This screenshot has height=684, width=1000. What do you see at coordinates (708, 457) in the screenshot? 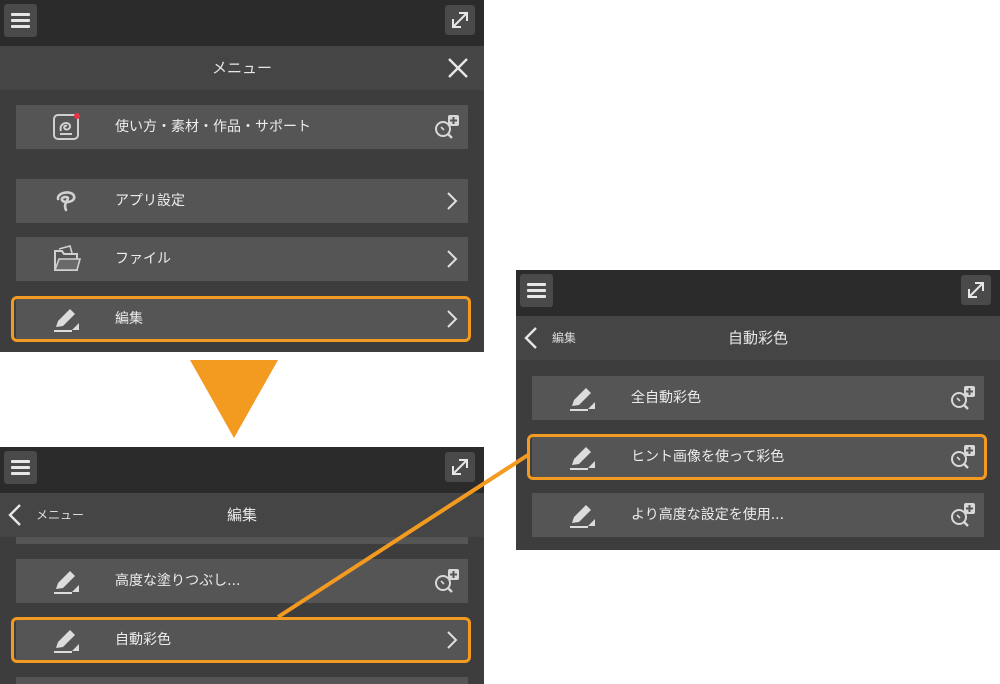
I see `menu-item-label: ヒント画像を使って彩色` at bounding box center [708, 457].